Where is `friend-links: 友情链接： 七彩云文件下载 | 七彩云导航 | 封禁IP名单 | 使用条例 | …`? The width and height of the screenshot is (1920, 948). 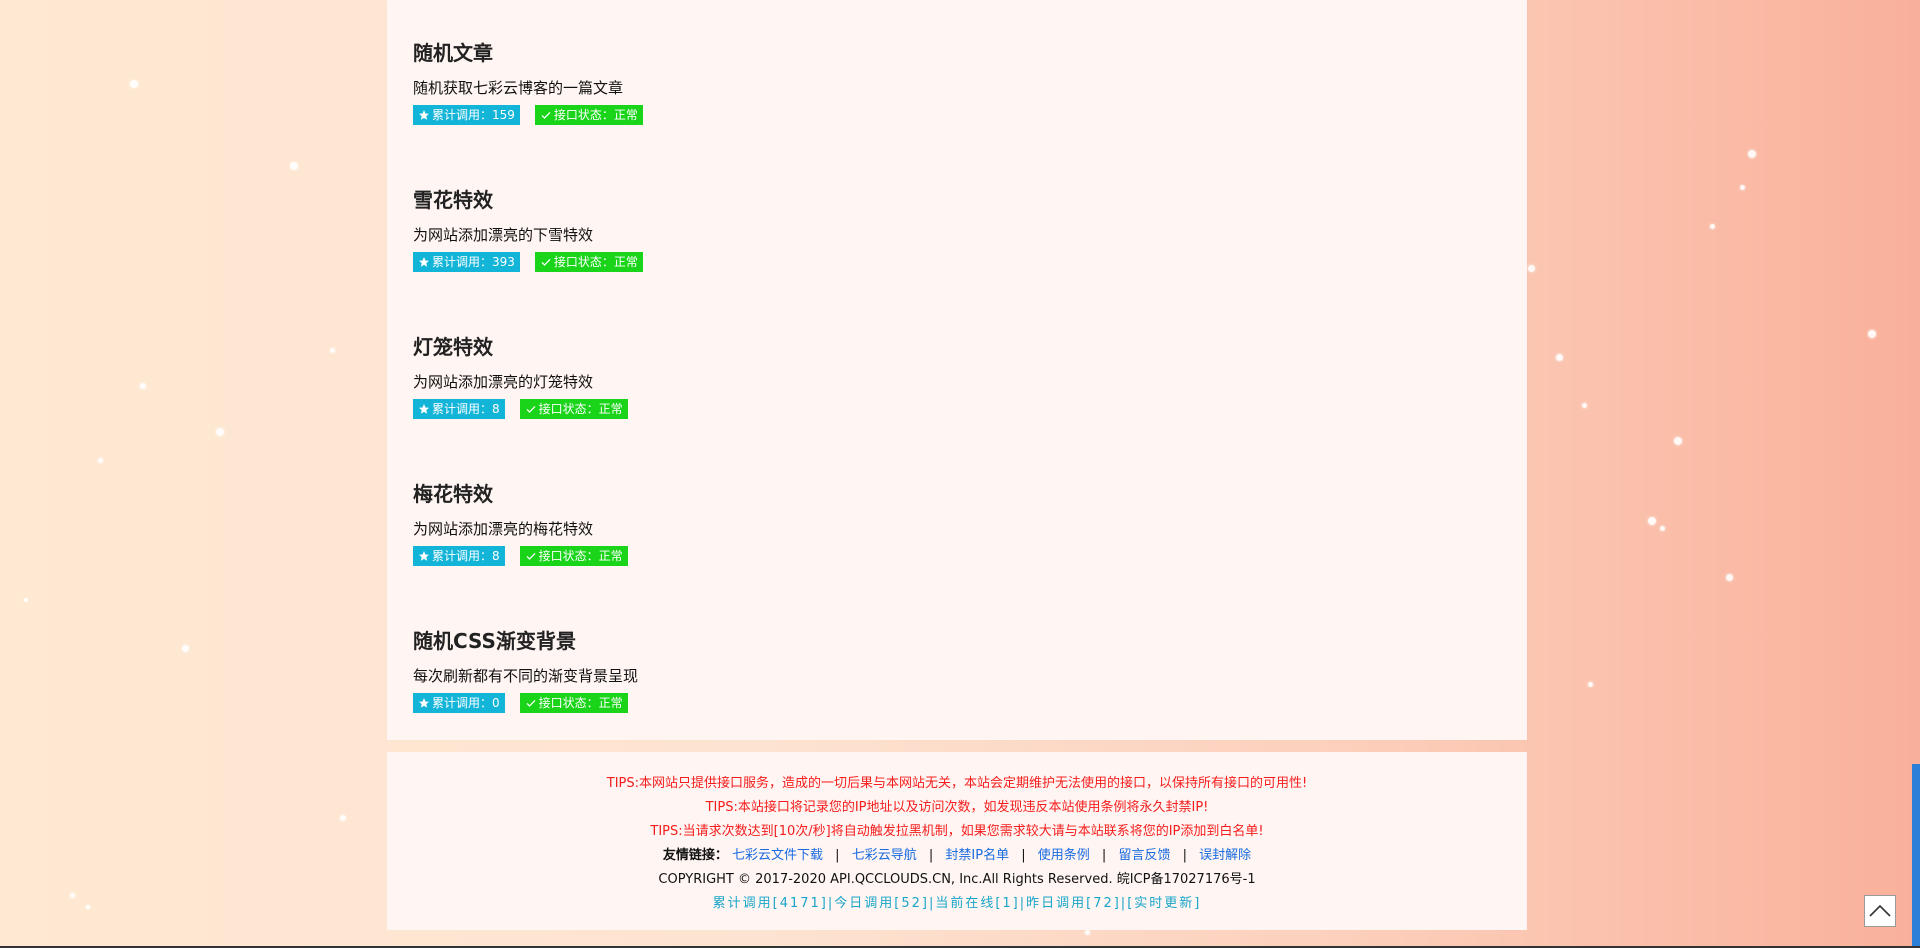 friend-links: 友情链接： 七彩云文件下载 | 七彩云导航 | 封禁IP名单 | 使用条例 | … is located at coordinates (957, 856).